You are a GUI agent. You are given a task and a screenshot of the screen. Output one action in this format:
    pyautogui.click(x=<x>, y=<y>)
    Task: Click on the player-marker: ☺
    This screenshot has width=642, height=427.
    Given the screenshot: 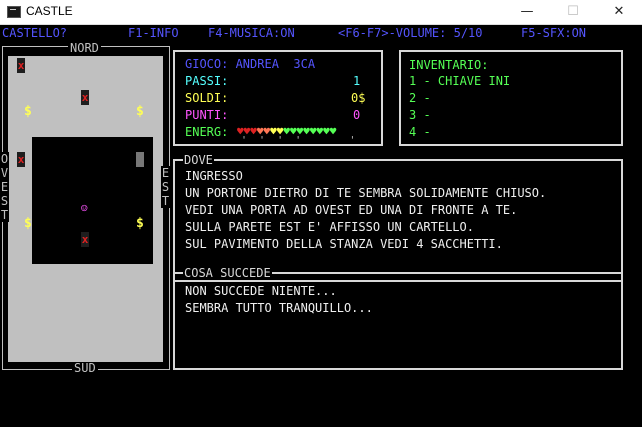 What is the action you would take?
    pyautogui.click(x=84, y=208)
    